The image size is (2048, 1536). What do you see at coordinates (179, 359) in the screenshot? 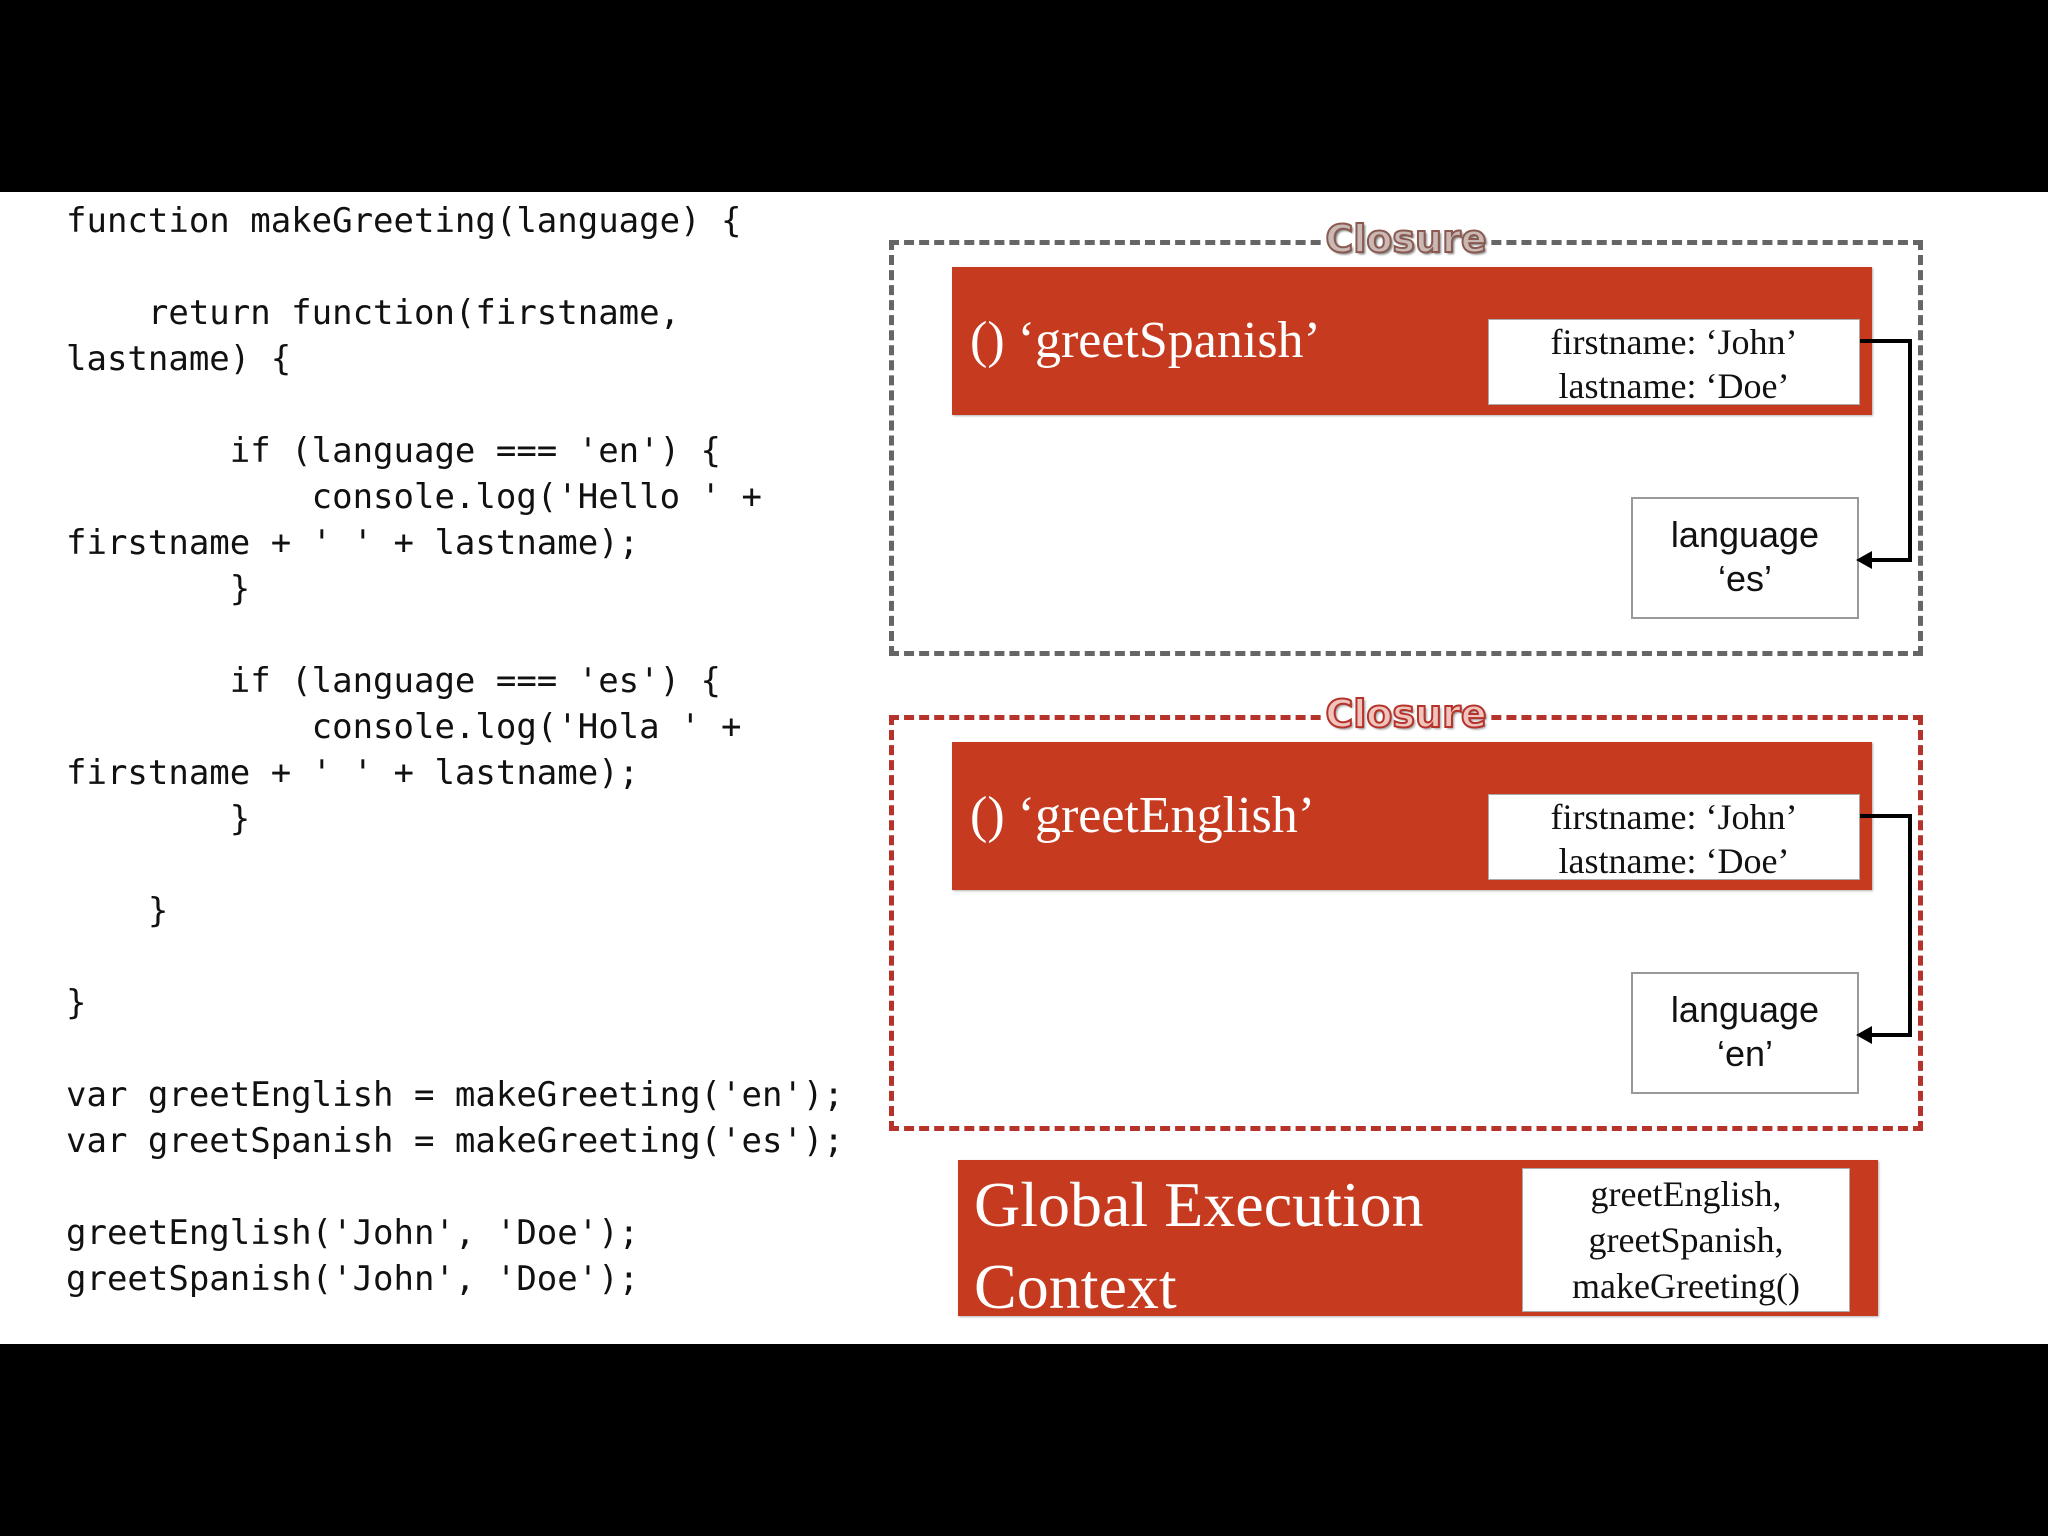
I see `code-line: lastname) {` at bounding box center [179, 359].